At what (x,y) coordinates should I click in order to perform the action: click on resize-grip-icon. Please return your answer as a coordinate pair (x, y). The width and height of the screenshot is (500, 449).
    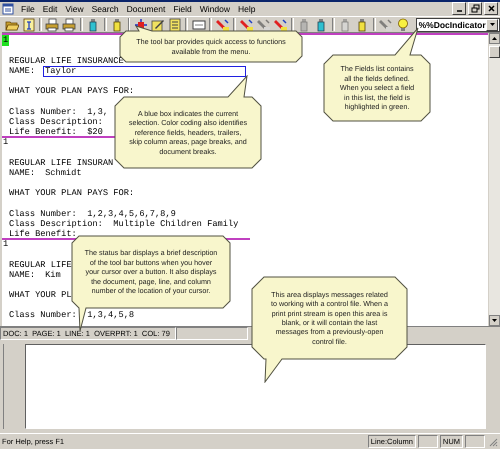
    Looking at the image, I should click on (493, 441).